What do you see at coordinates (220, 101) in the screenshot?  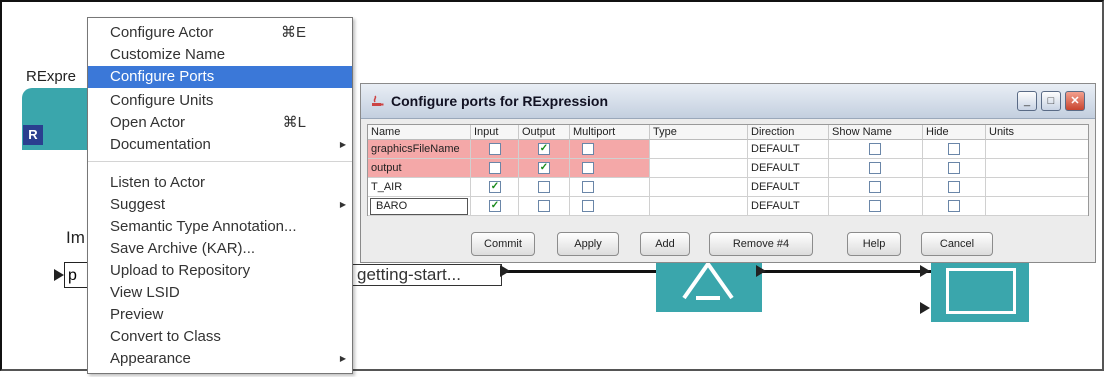 I see `menu-item-configure-units: Configure Units` at bounding box center [220, 101].